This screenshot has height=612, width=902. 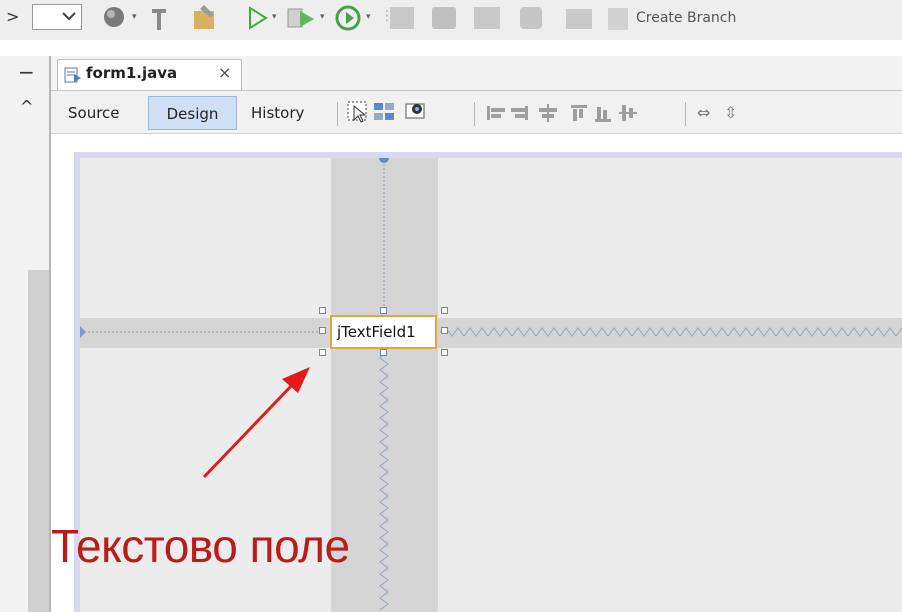 I want to click on database-icon, so click(x=531, y=18).